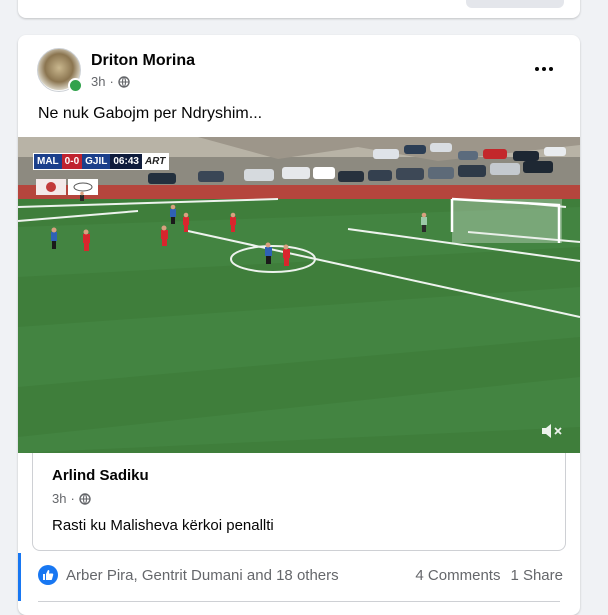 The height and width of the screenshot is (615, 608). I want to click on away-team-label: GJIL, so click(96, 161).